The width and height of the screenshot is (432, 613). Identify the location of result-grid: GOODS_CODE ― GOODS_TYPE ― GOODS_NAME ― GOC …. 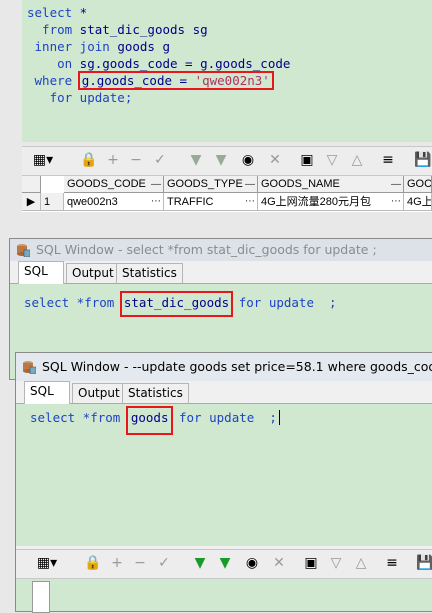
(227, 194).